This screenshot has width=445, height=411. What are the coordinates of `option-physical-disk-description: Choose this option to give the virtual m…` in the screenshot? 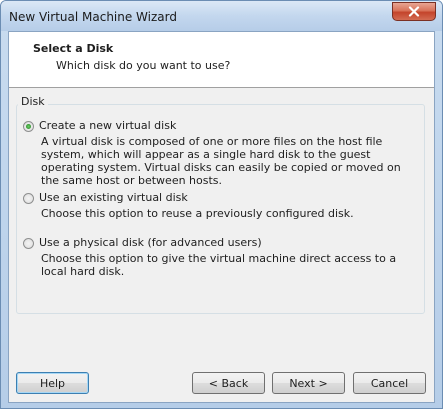 It's located at (219, 265).